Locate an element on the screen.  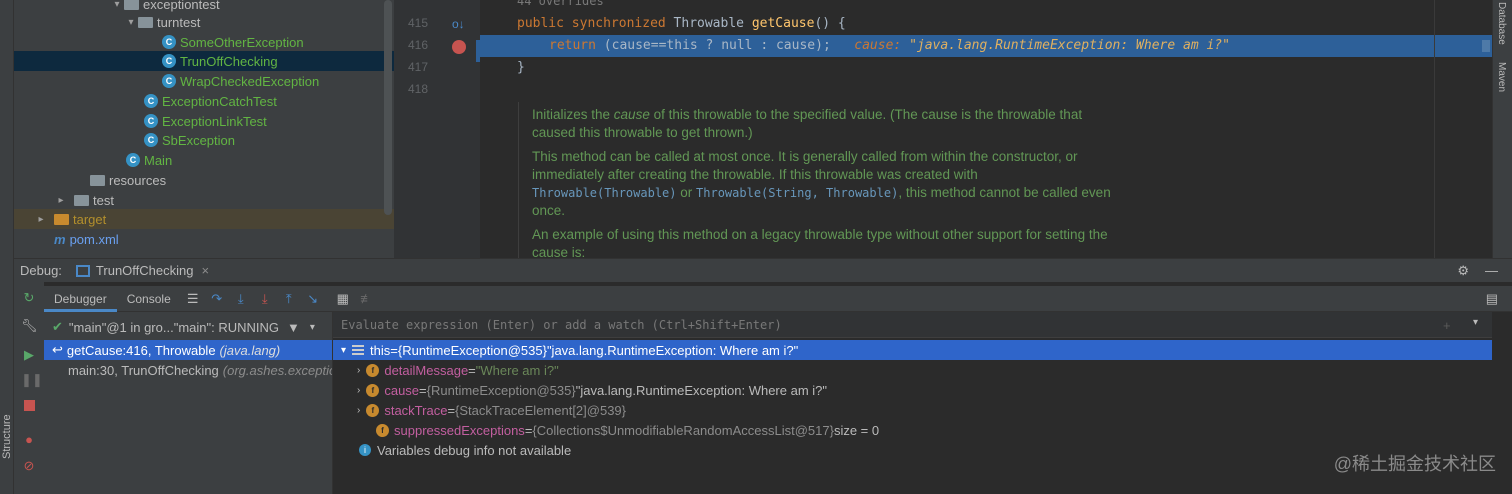
run-to-cursor-icon: ↘ is located at coordinates (313, 299).